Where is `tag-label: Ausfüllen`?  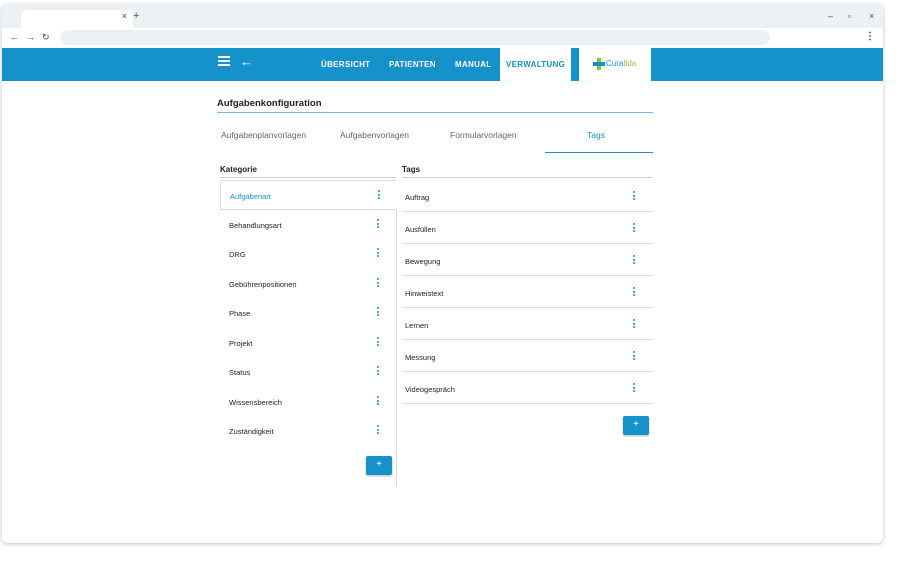
tag-label: Ausfüllen is located at coordinates (420, 229).